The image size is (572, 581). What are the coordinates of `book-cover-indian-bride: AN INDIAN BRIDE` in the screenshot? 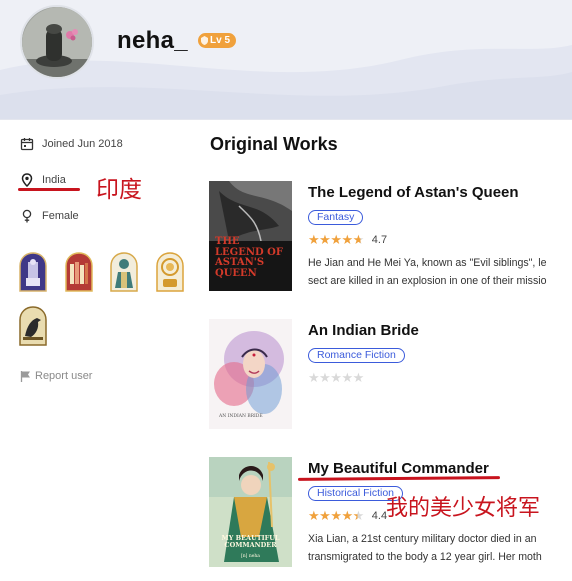 It's located at (250, 374).